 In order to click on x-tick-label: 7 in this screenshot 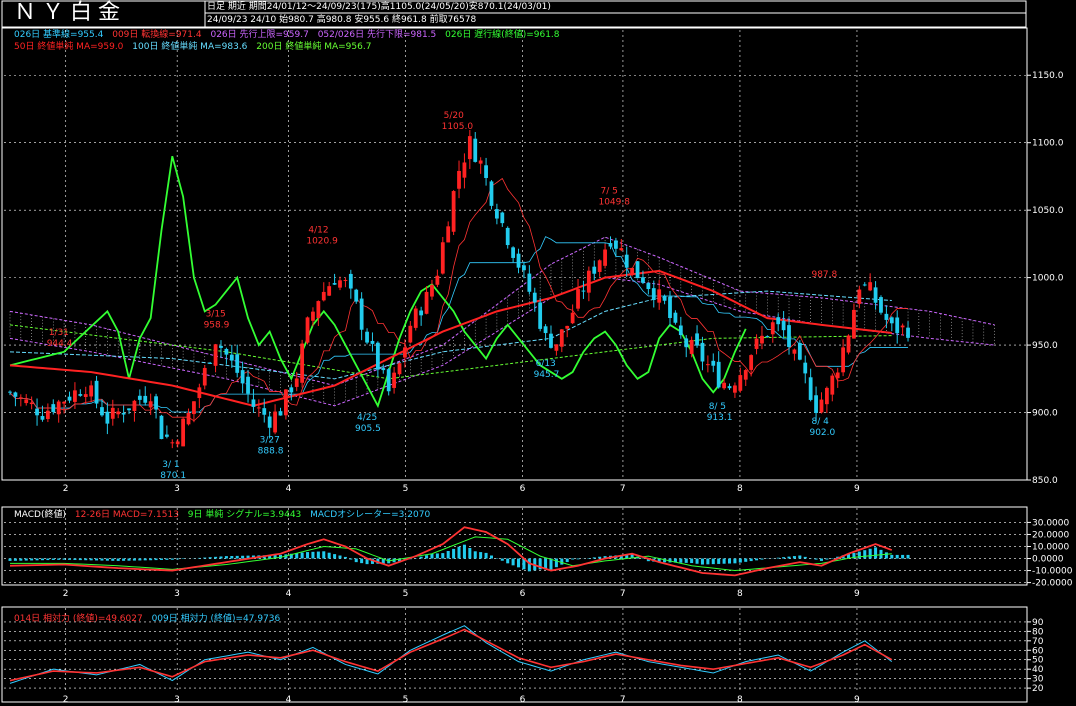, I will do `click(623, 489)`.